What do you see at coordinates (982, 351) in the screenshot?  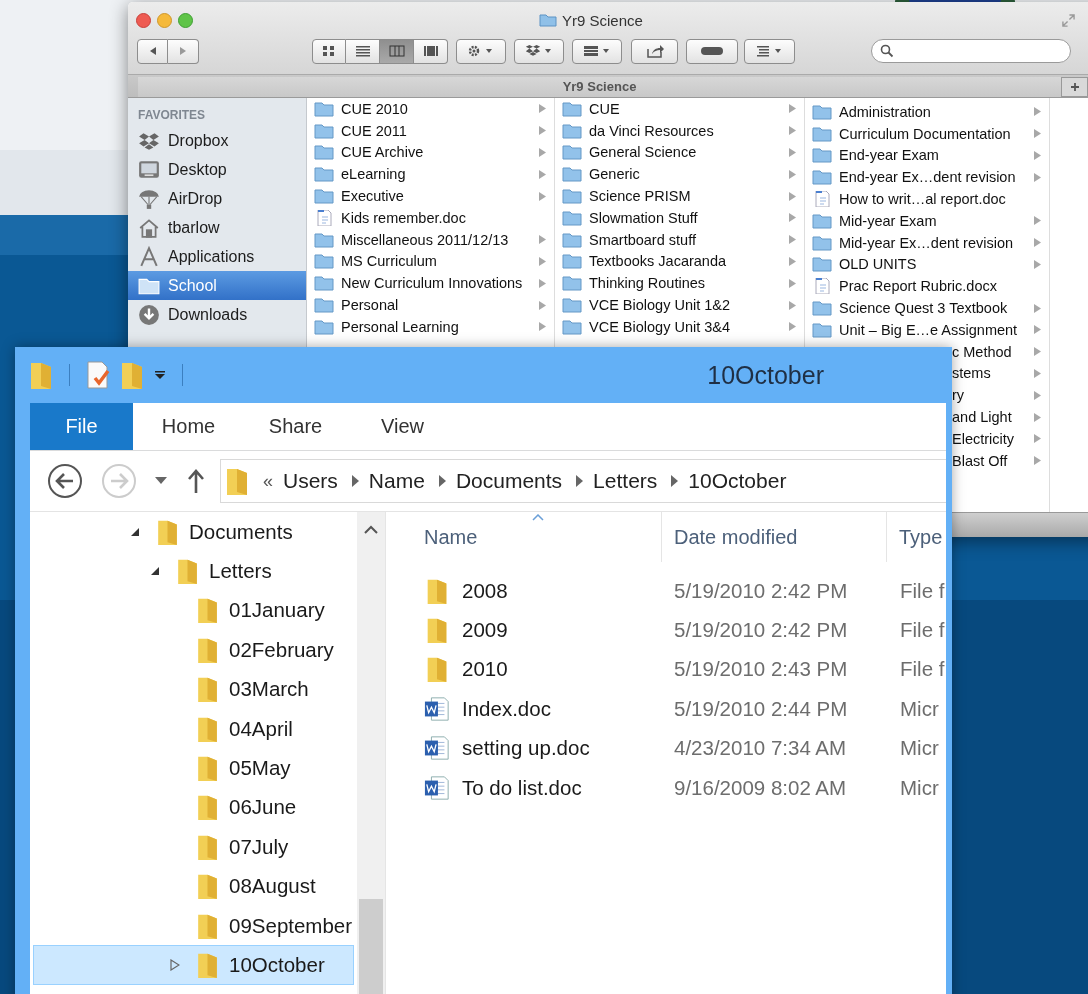 I see `file-name: c Method` at bounding box center [982, 351].